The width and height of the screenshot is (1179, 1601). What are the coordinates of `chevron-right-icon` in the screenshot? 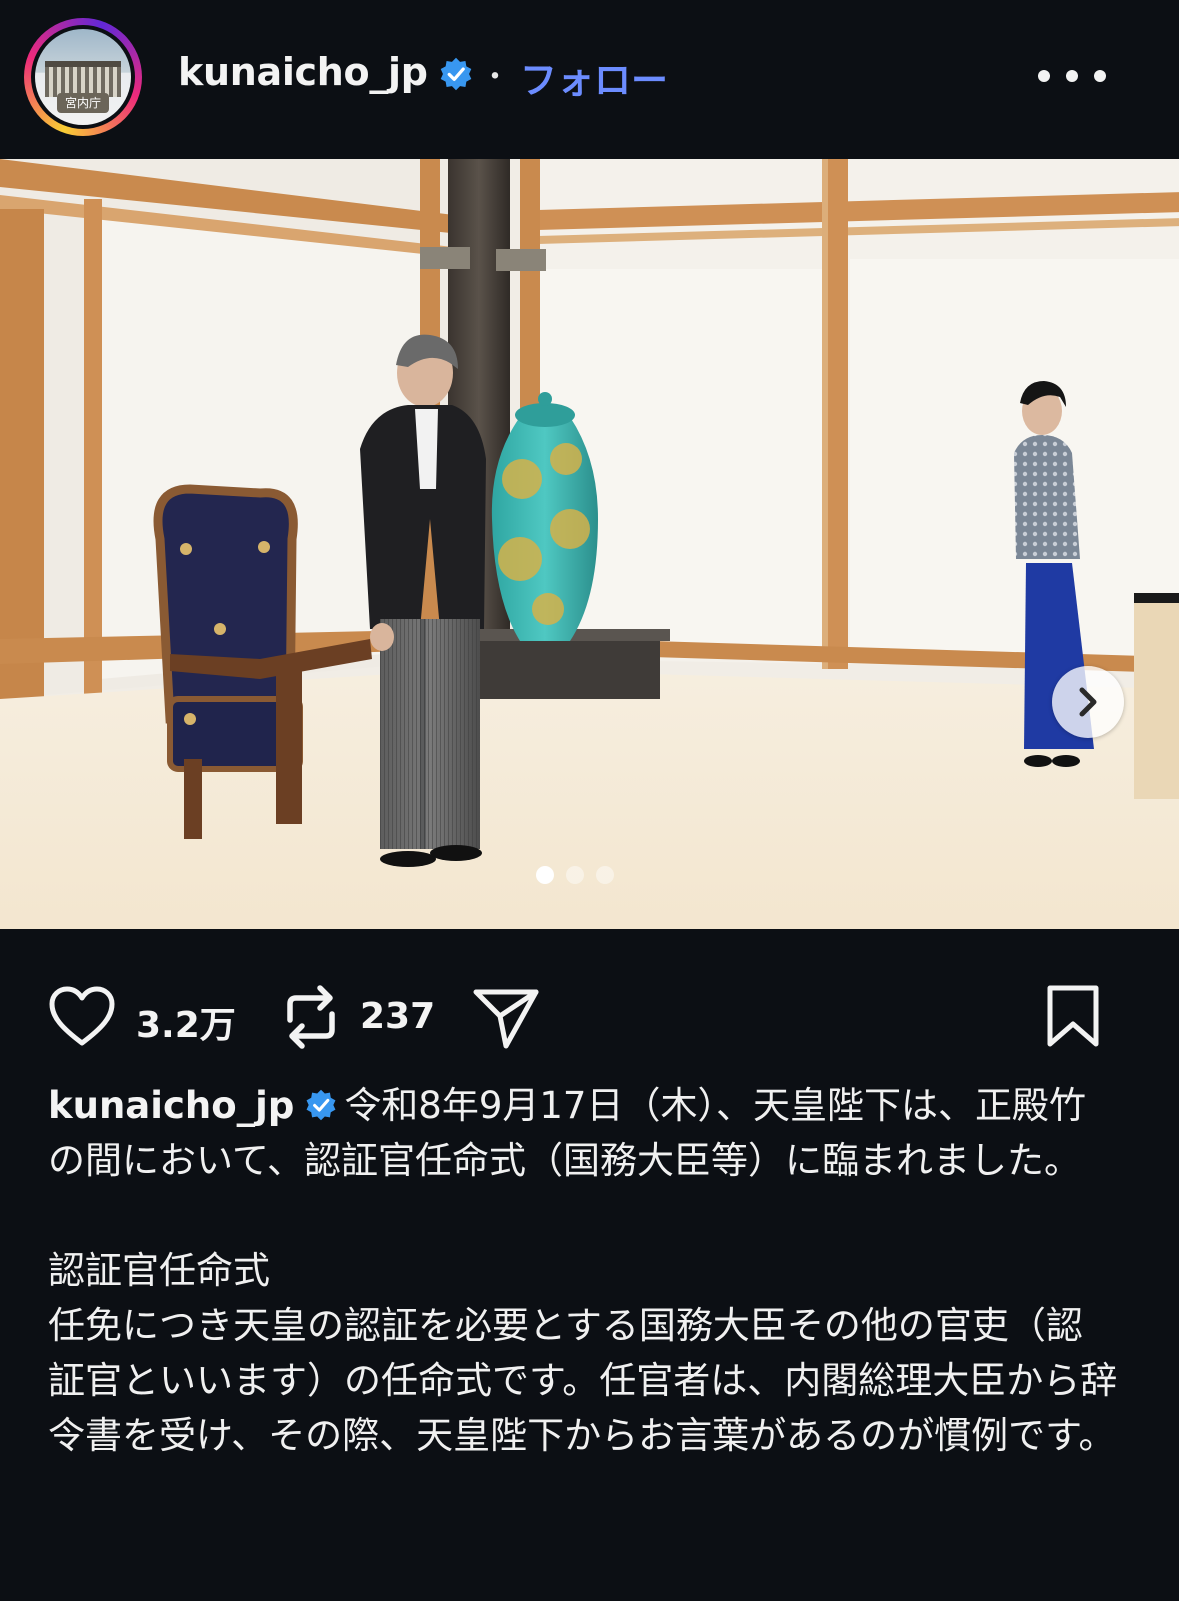 It's located at (1088, 702).